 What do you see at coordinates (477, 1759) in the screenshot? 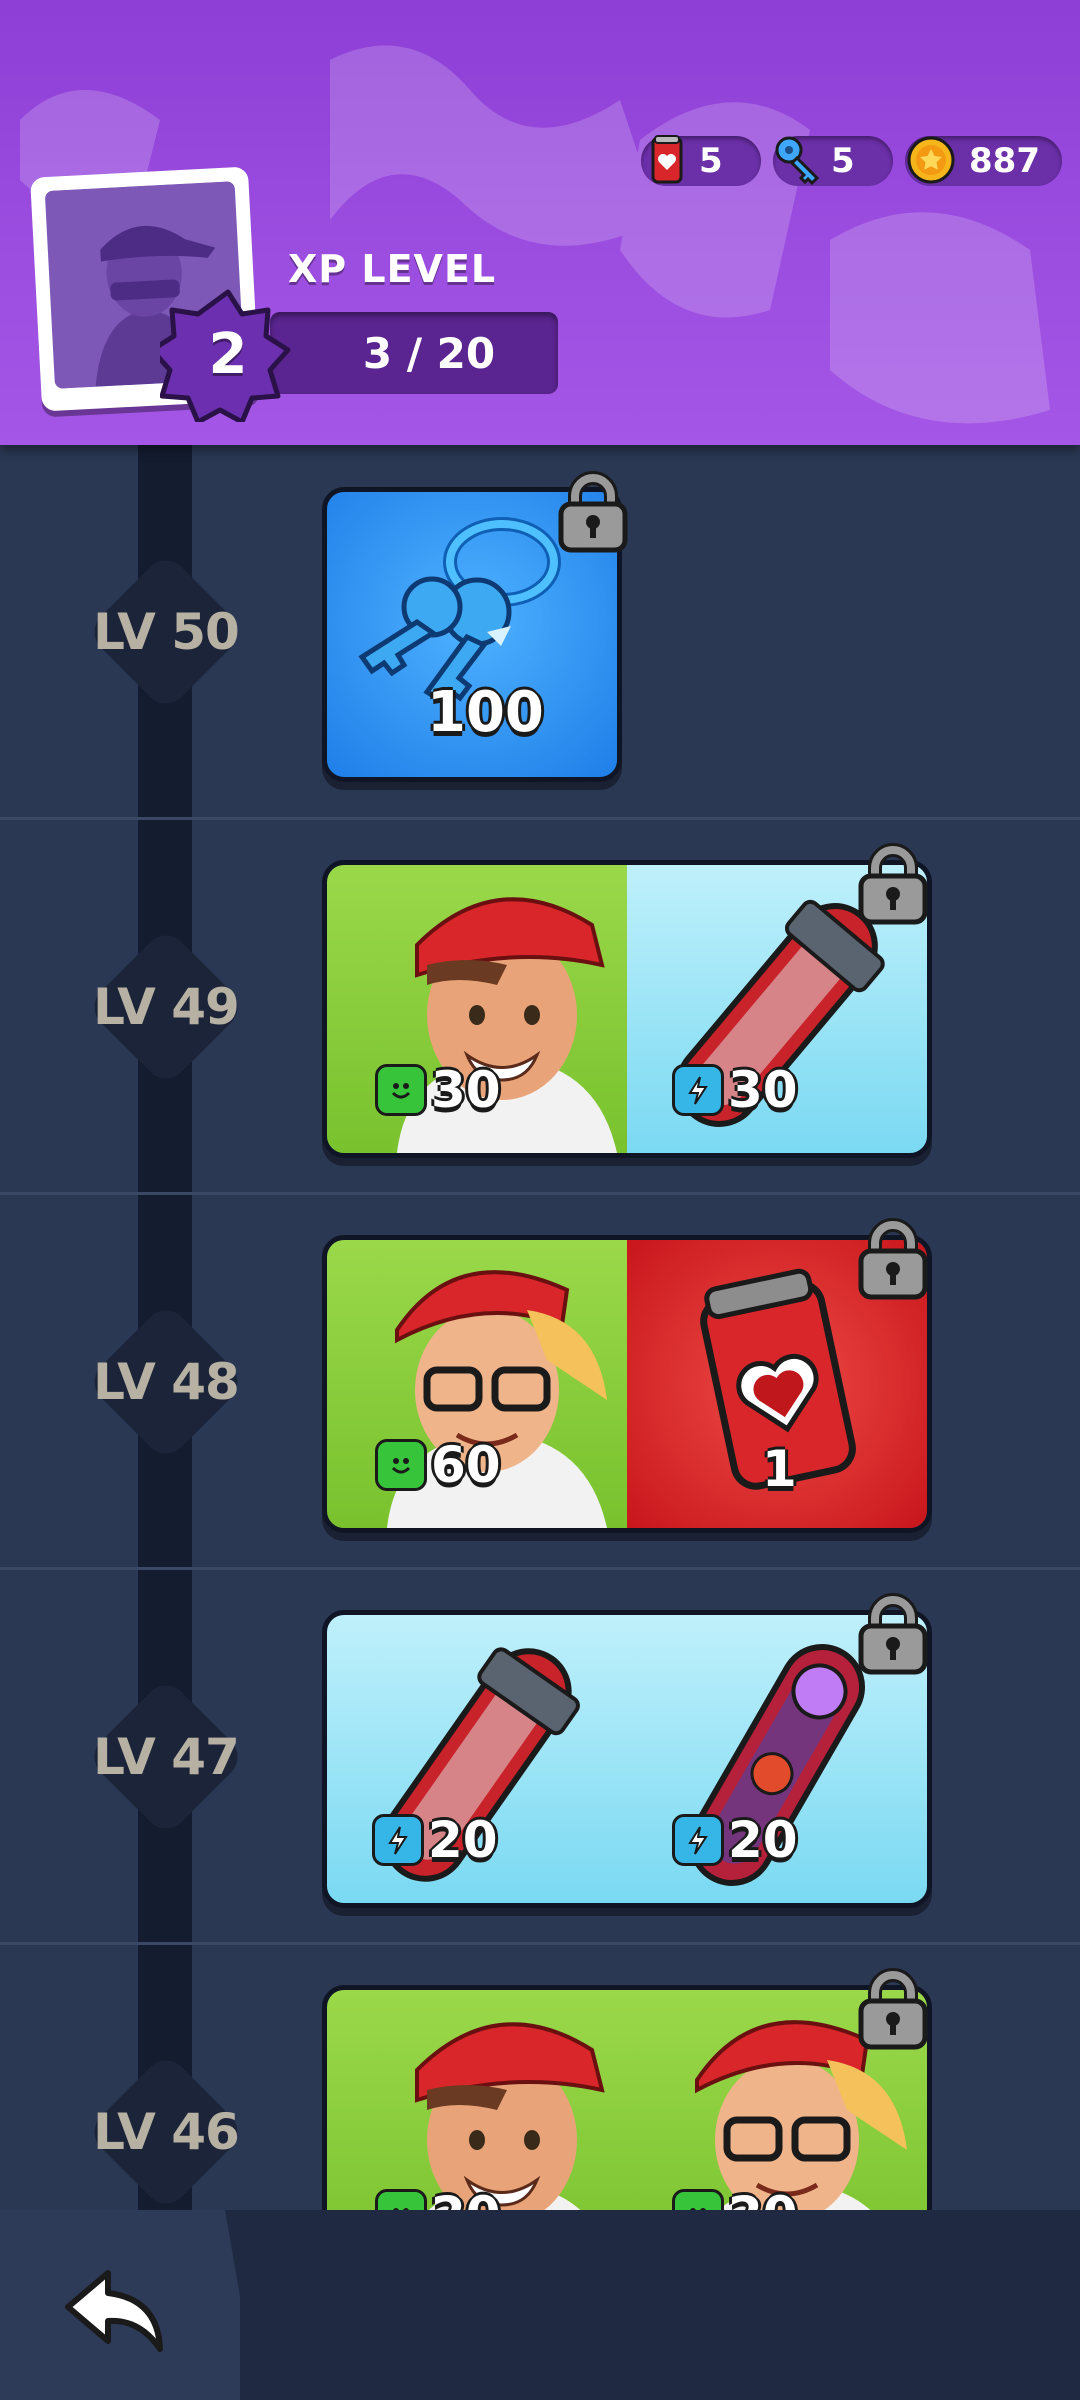
I see `board-reward: 20` at bounding box center [477, 1759].